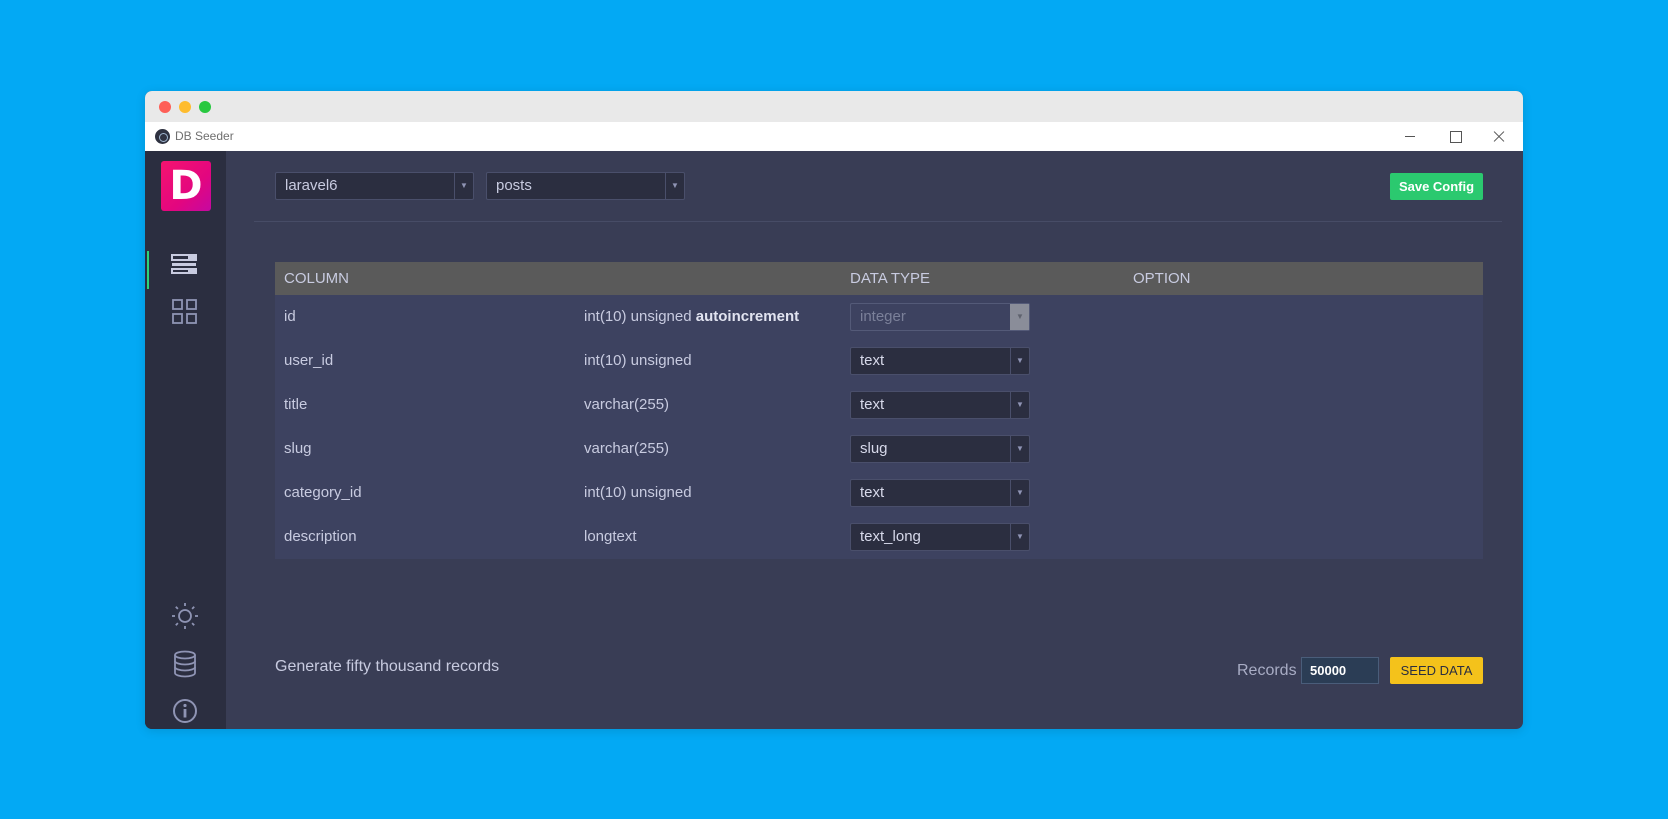 The image size is (1668, 819). Describe the element at coordinates (165, 107) in the screenshot. I see `close-dot` at that location.